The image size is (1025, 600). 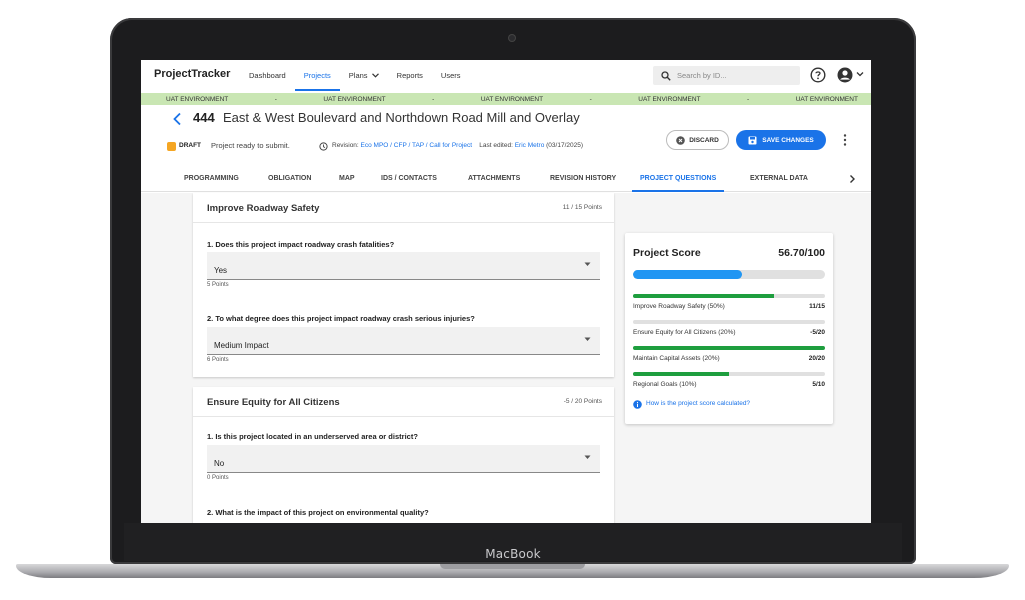 What do you see at coordinates (679, 306) in the screenshot?
I see `category-label: Improve Roadway Safety (50%)` at bounding box center [679, 306].